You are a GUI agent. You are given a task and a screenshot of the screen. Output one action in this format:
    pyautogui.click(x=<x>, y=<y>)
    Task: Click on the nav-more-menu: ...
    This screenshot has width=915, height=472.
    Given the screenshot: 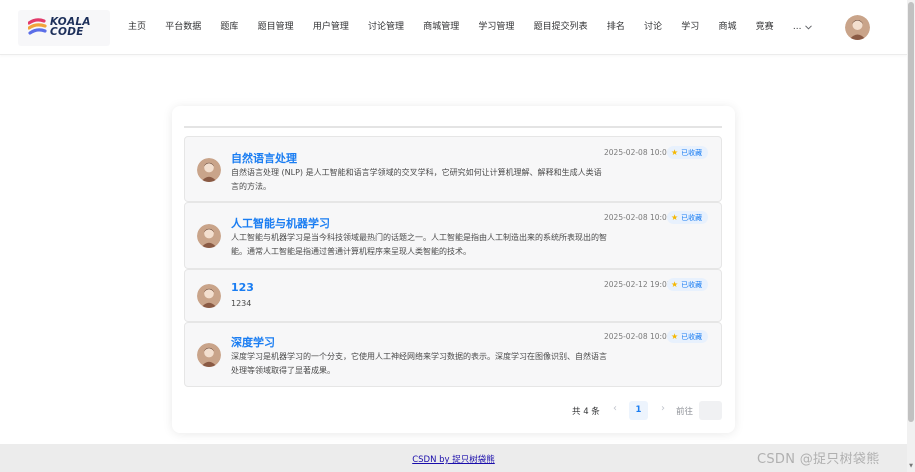 What is the action you would take?
    pyautogui.click(x=802, y=27)
    